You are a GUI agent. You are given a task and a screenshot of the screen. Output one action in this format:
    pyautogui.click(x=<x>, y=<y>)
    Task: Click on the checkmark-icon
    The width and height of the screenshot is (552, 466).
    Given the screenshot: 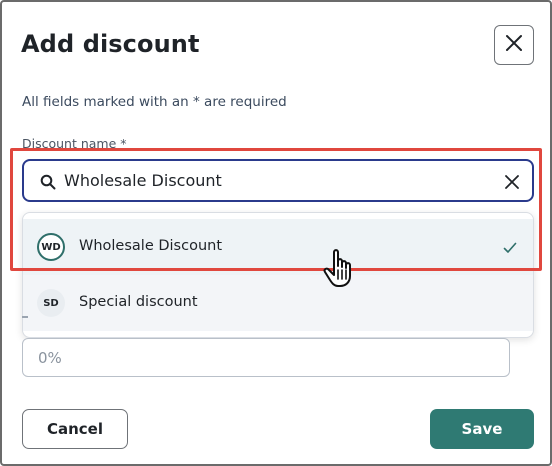 What is the action you would take?
    pyautogui.click(x=510, y=248)
    